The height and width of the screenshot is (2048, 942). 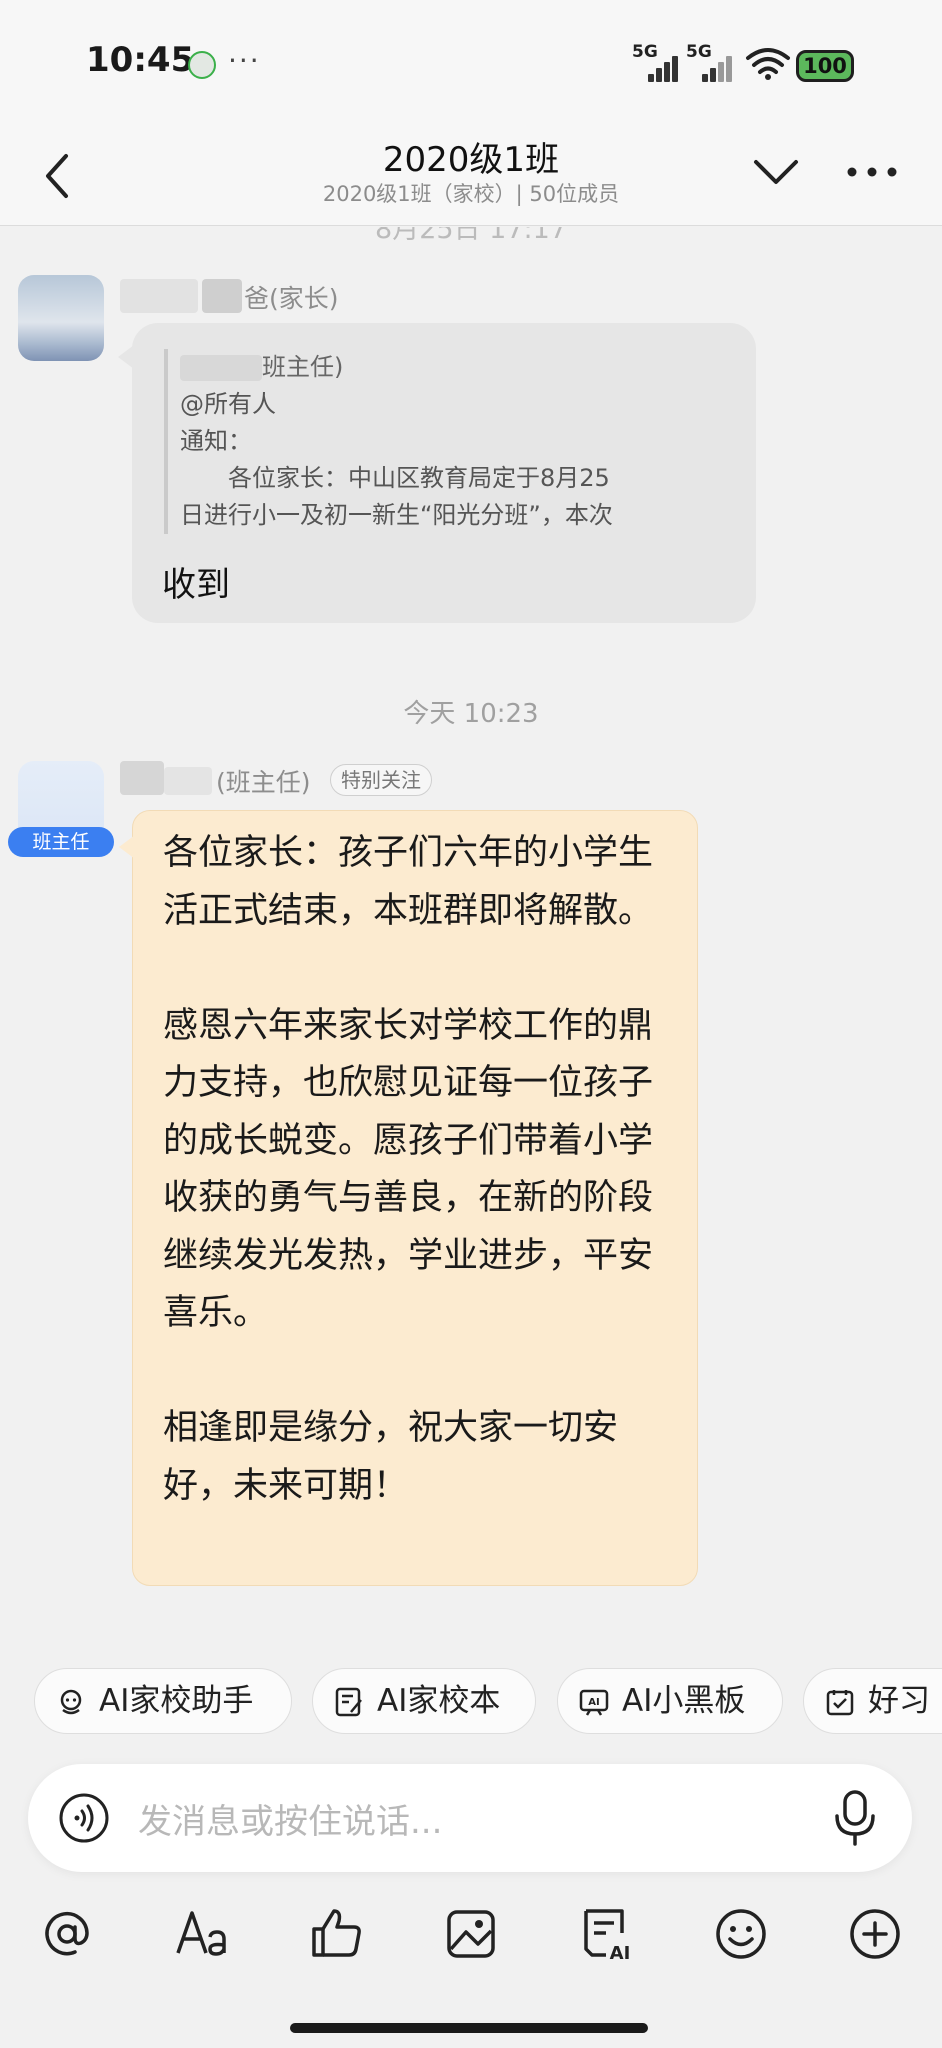 I want to click on chip-label: AI小黑板, so click(x=684, y=1701).